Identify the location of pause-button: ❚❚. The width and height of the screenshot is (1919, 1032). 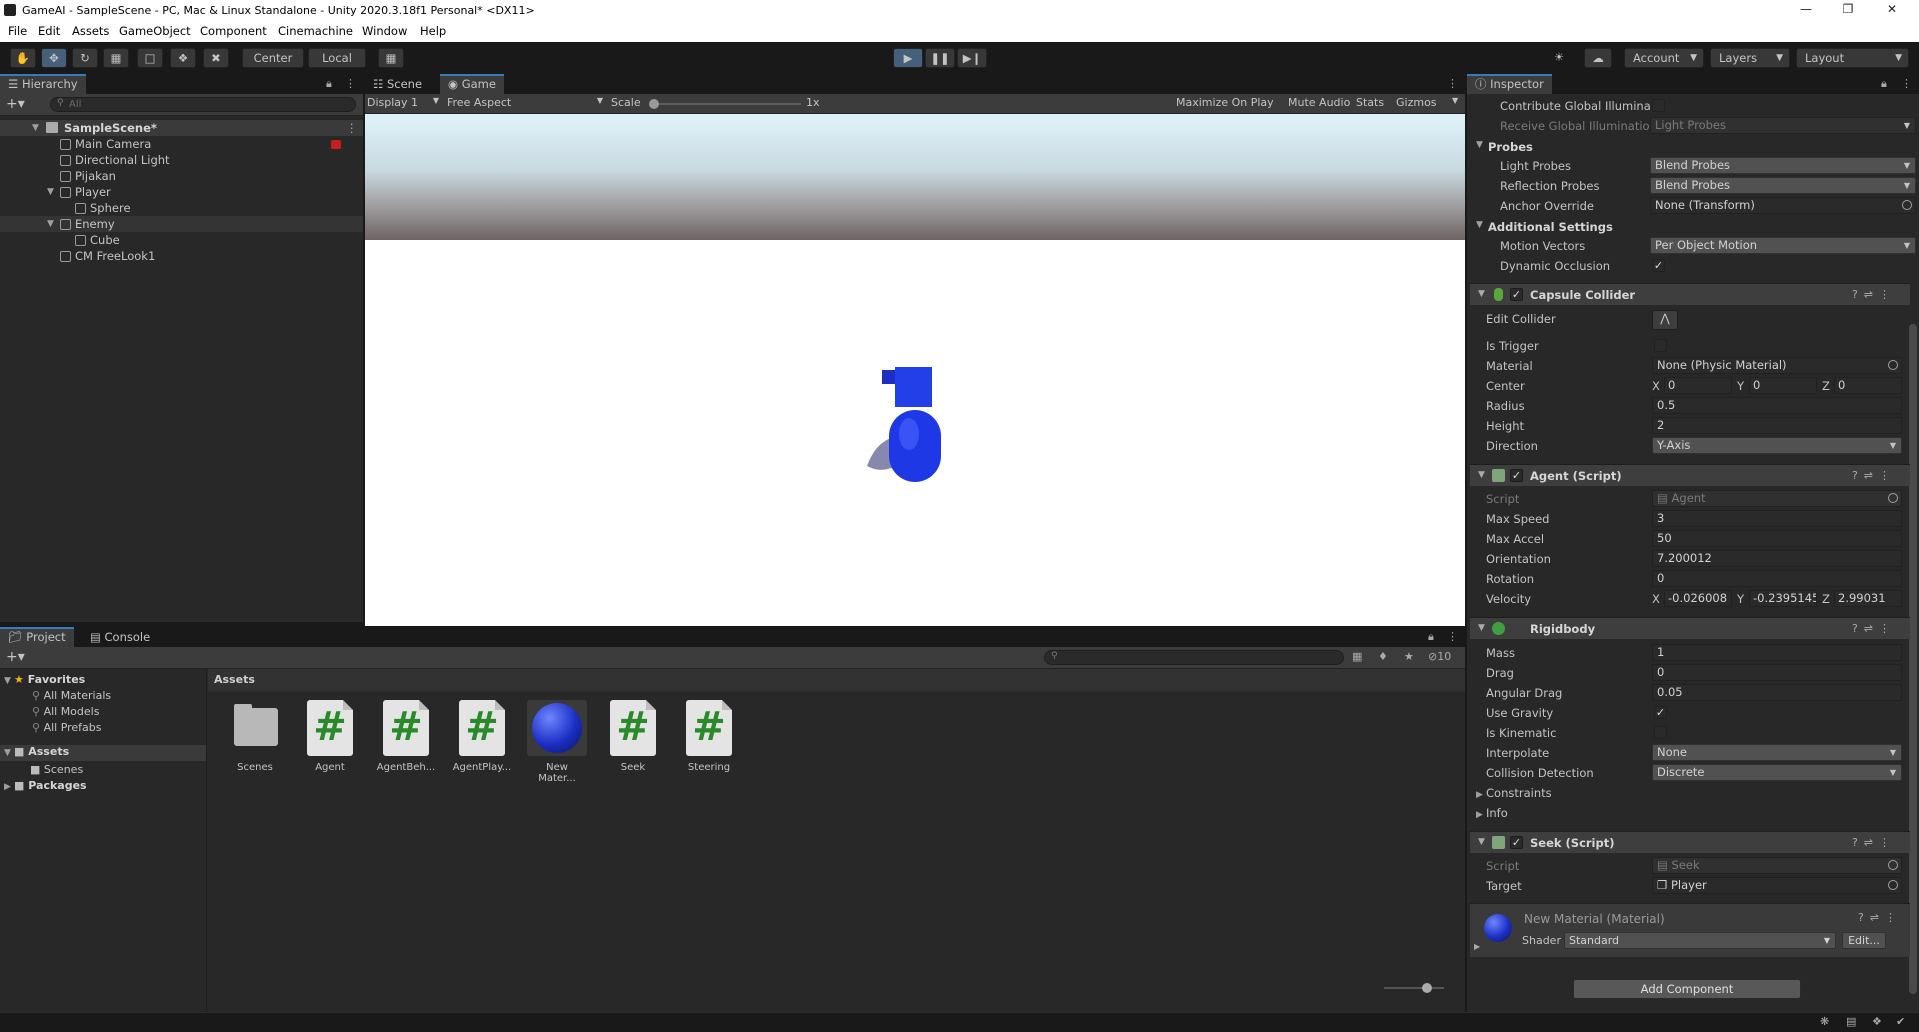
(940, 58).